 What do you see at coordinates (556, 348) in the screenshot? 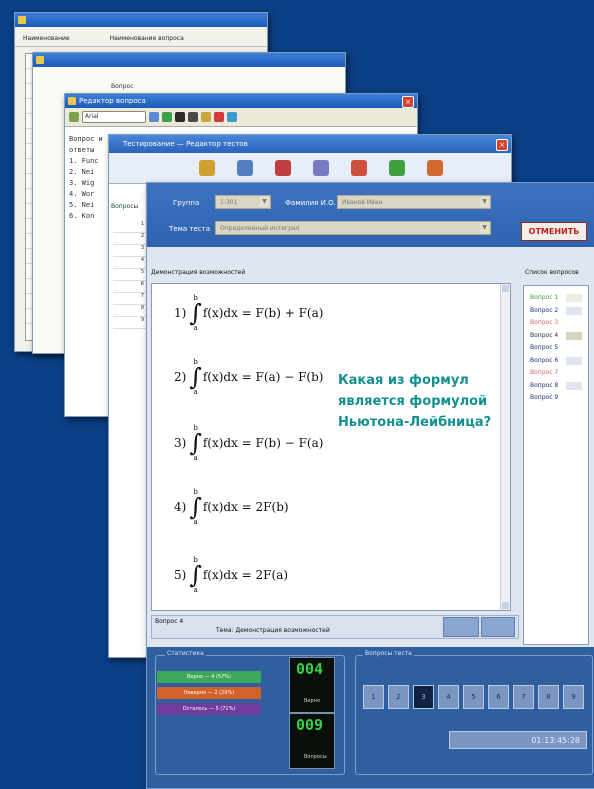
I see `question-list-item: Вопрос 5` at bounding box center [556, 348].